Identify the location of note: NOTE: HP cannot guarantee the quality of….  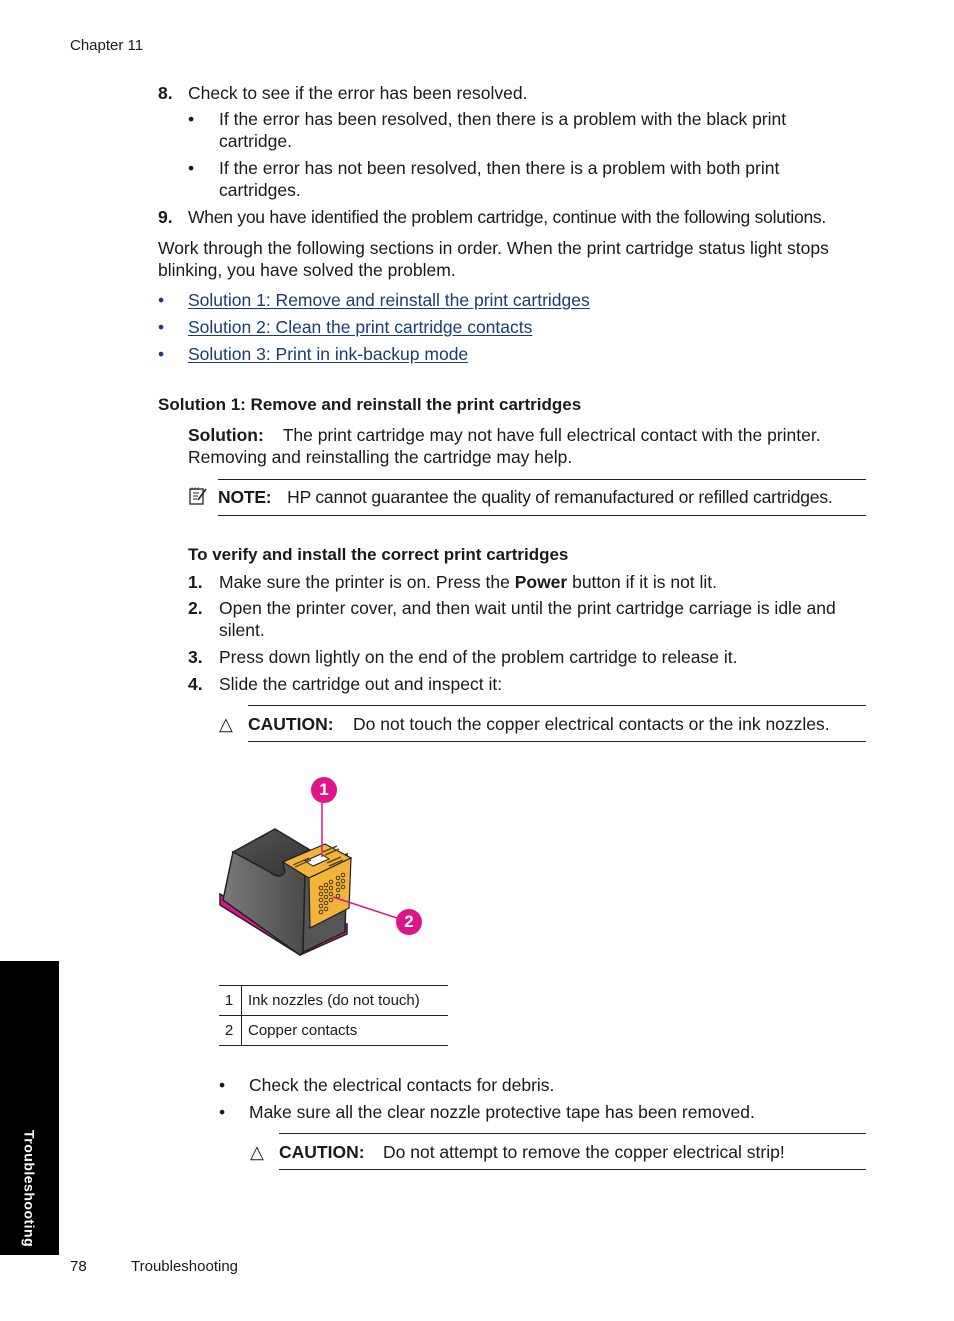
(525, 497).